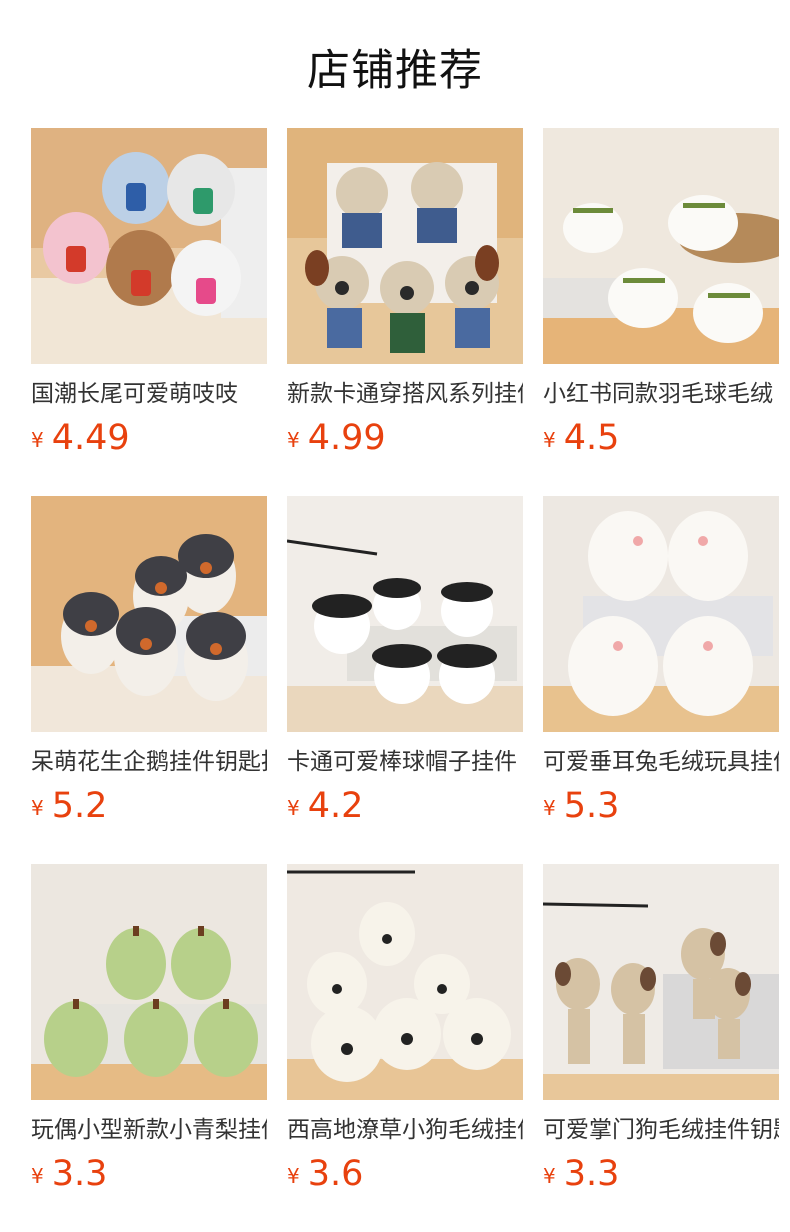 This screenshot has height=1232, width=790. What do you see at coordinates (405, 1174) in the screenshot?
I see `product-price: ¥3.6` at bounding box center [405, 1174].